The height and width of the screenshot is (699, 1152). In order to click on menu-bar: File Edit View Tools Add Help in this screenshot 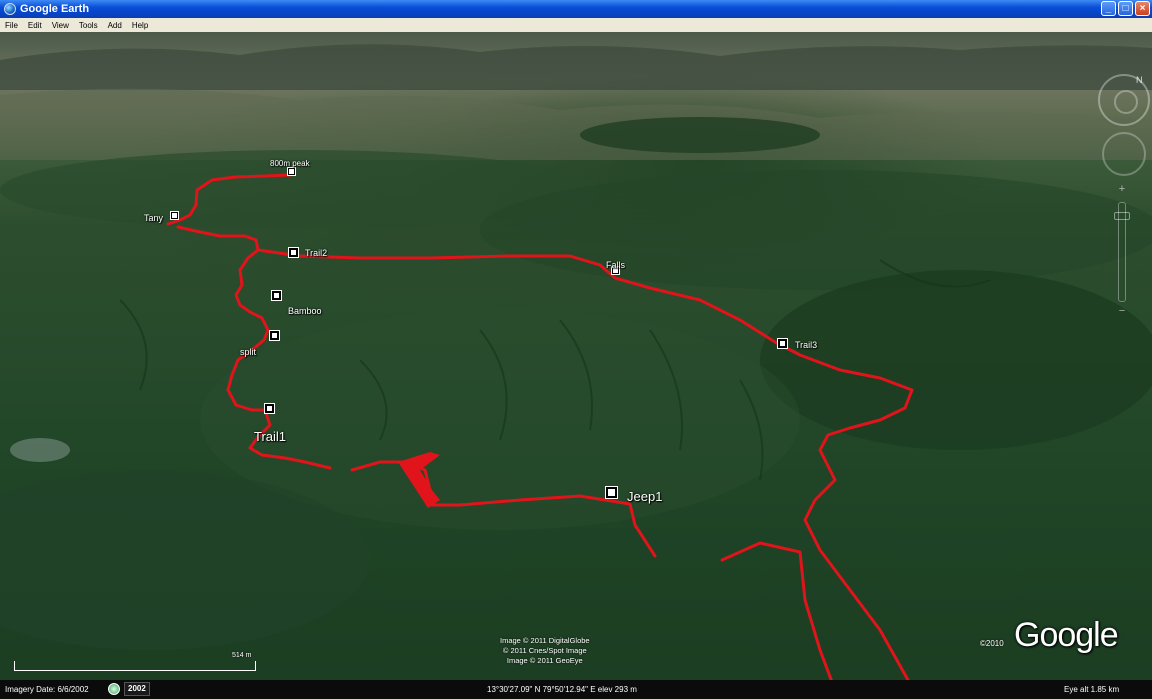, I will do `click(576, 25)`.